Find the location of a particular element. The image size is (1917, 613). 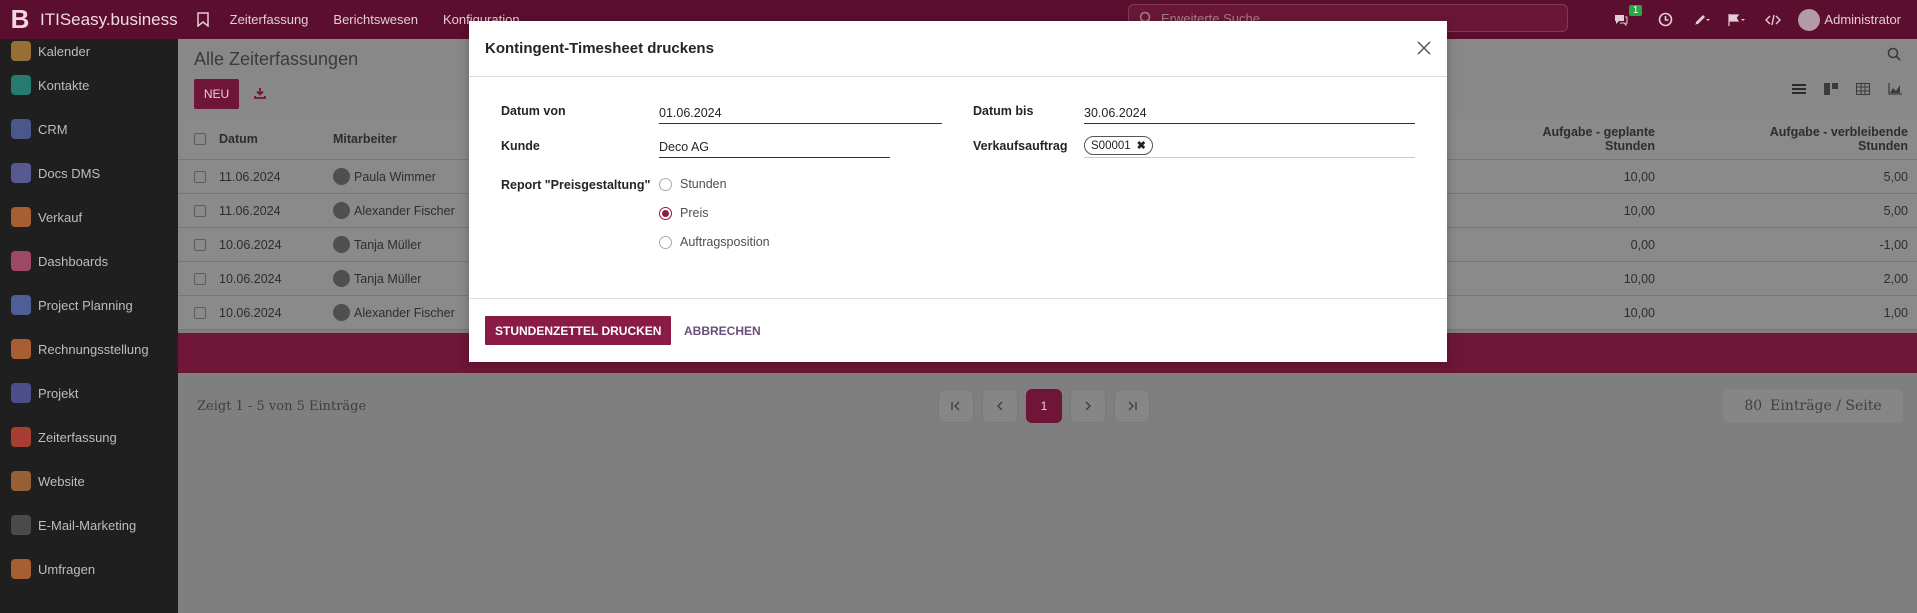

list-view-icon is located at coordinates (1799, 89).